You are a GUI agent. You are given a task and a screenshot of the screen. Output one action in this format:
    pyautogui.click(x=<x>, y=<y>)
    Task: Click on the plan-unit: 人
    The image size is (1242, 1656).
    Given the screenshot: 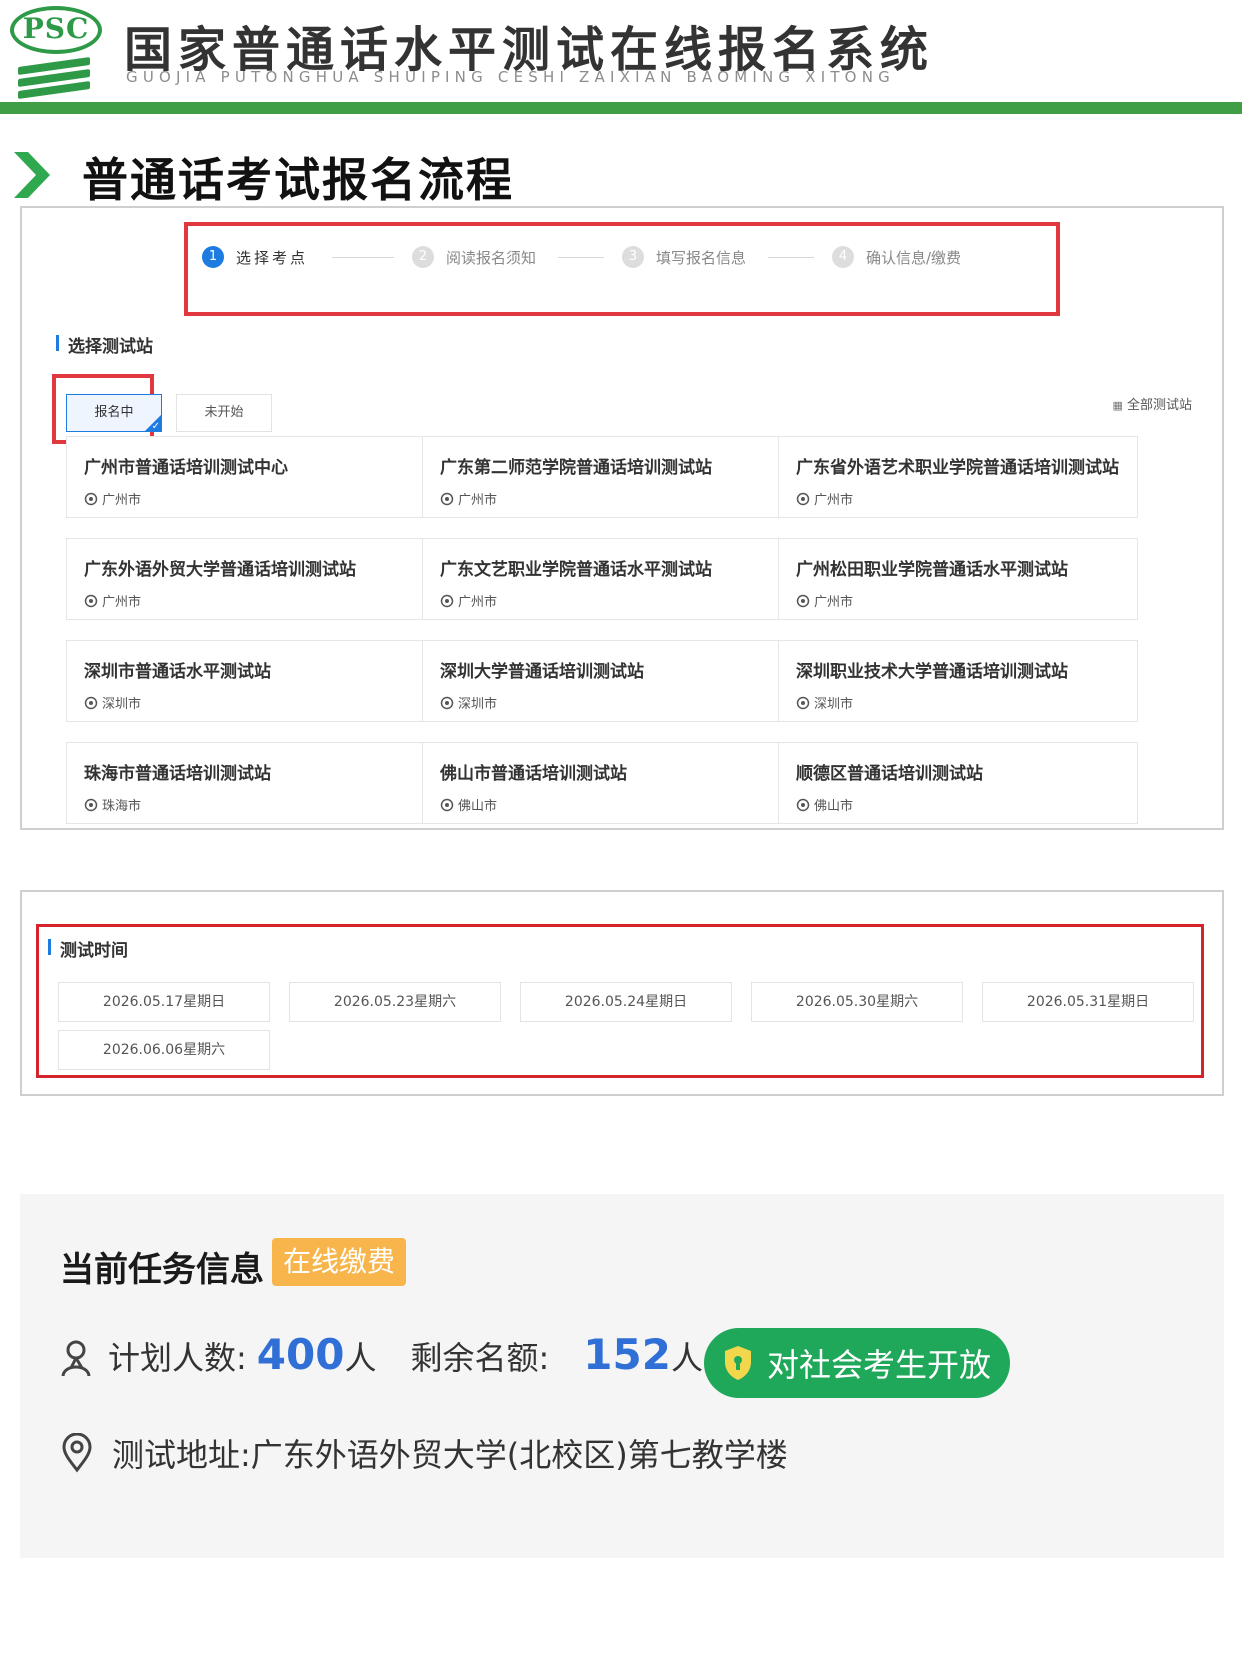 What is the action you would take?
    pyautogui.click(x=360, y=1358)
    